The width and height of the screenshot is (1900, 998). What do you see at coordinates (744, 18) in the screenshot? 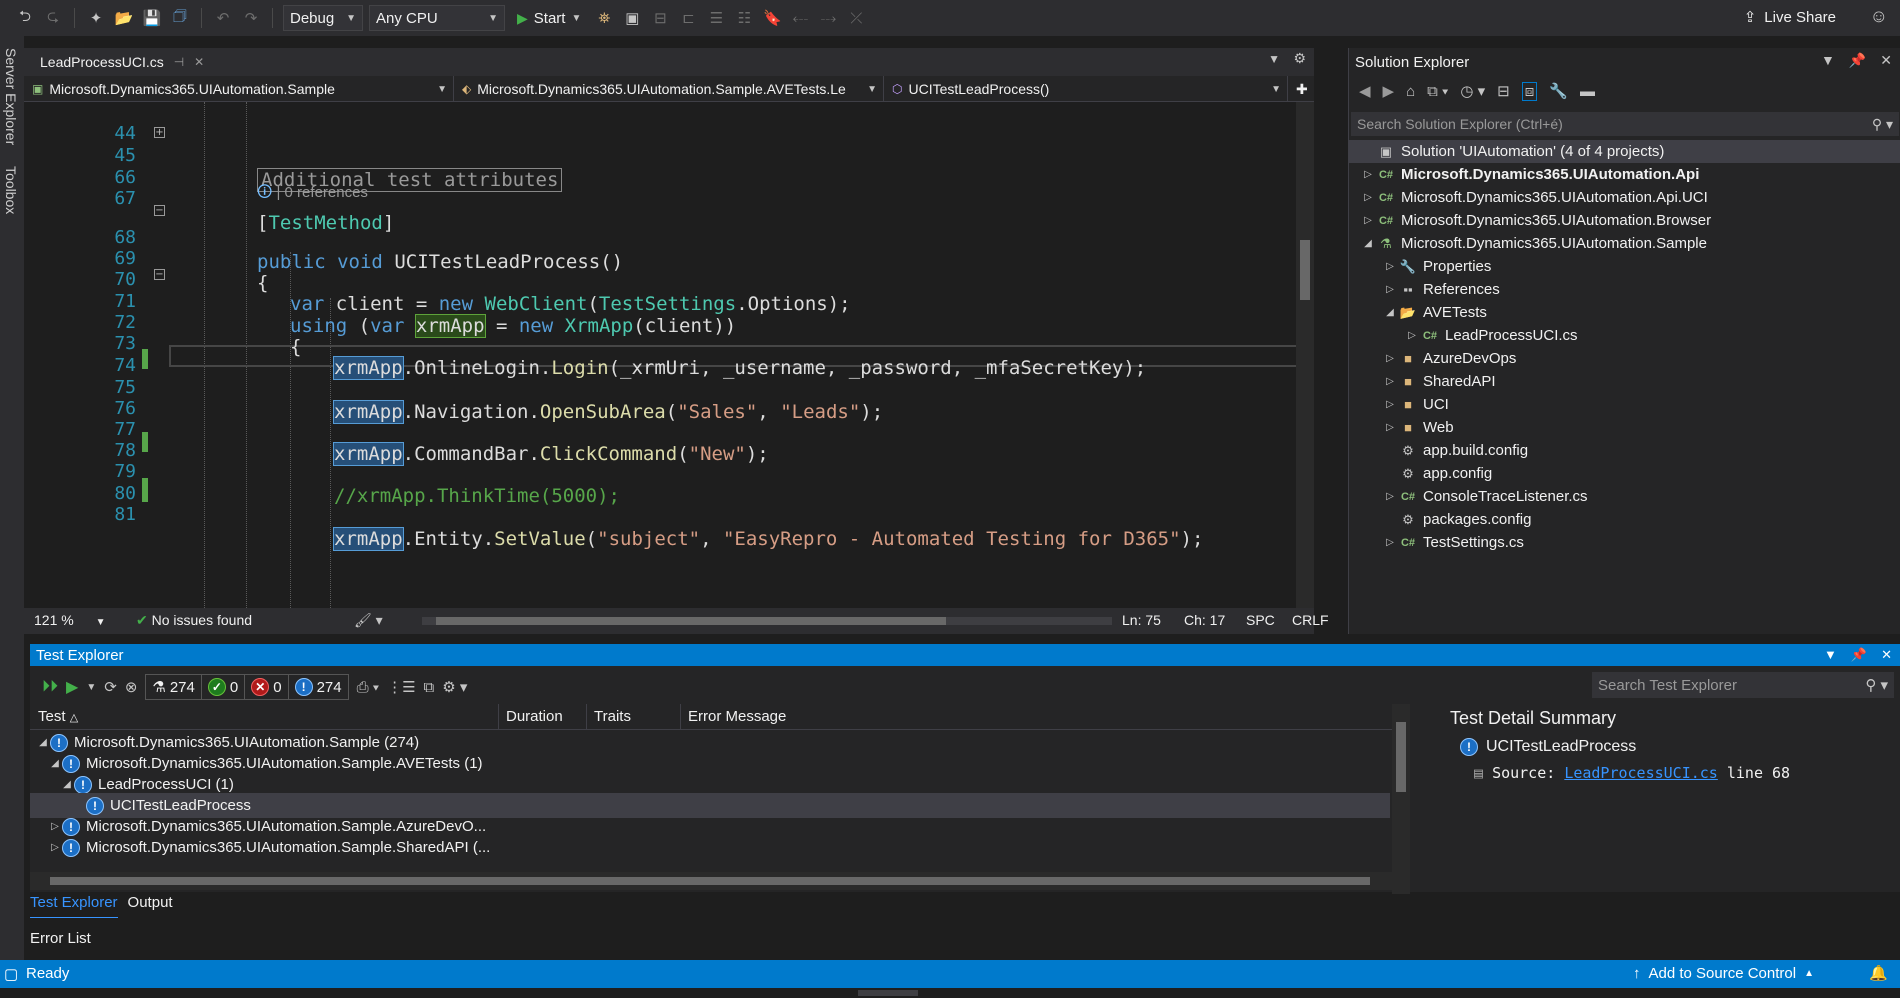
I see `uncomment-icon: ☷` at bounding box center [744, 18].